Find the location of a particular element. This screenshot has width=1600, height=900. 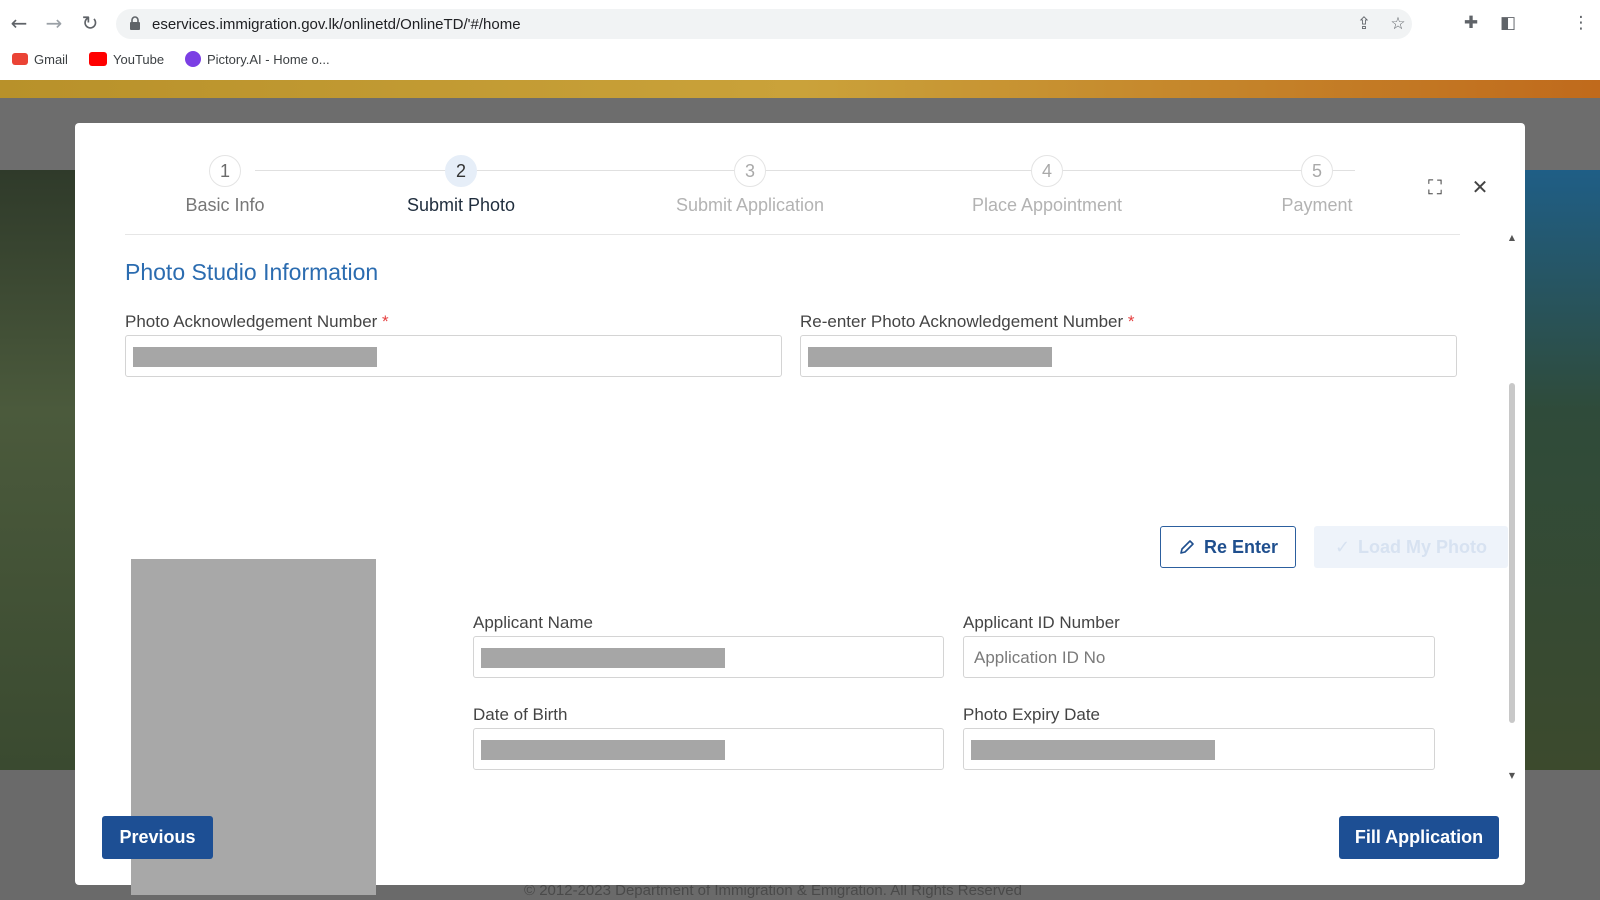

youtube-icon is located at coordinates (98, 59).